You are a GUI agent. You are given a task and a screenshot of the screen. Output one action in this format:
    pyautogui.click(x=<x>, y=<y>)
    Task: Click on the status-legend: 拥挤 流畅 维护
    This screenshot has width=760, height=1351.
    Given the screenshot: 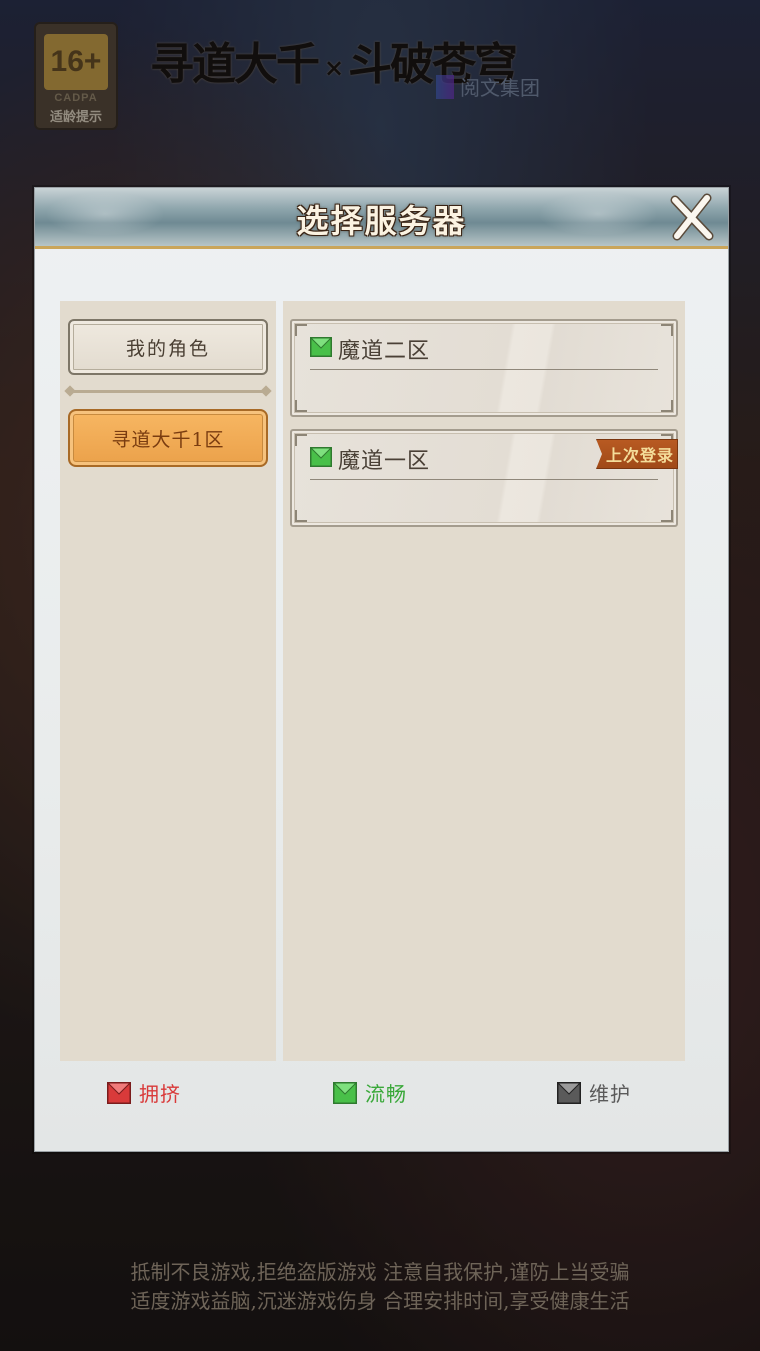 What is the action you would take?
    pyautogui.click(x=381, y=1094)
    